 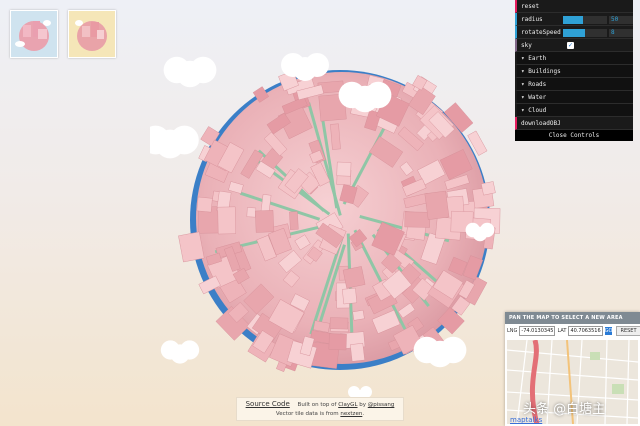 I want to click on maptalks-link: maptalks, so click(x=526, y=420).